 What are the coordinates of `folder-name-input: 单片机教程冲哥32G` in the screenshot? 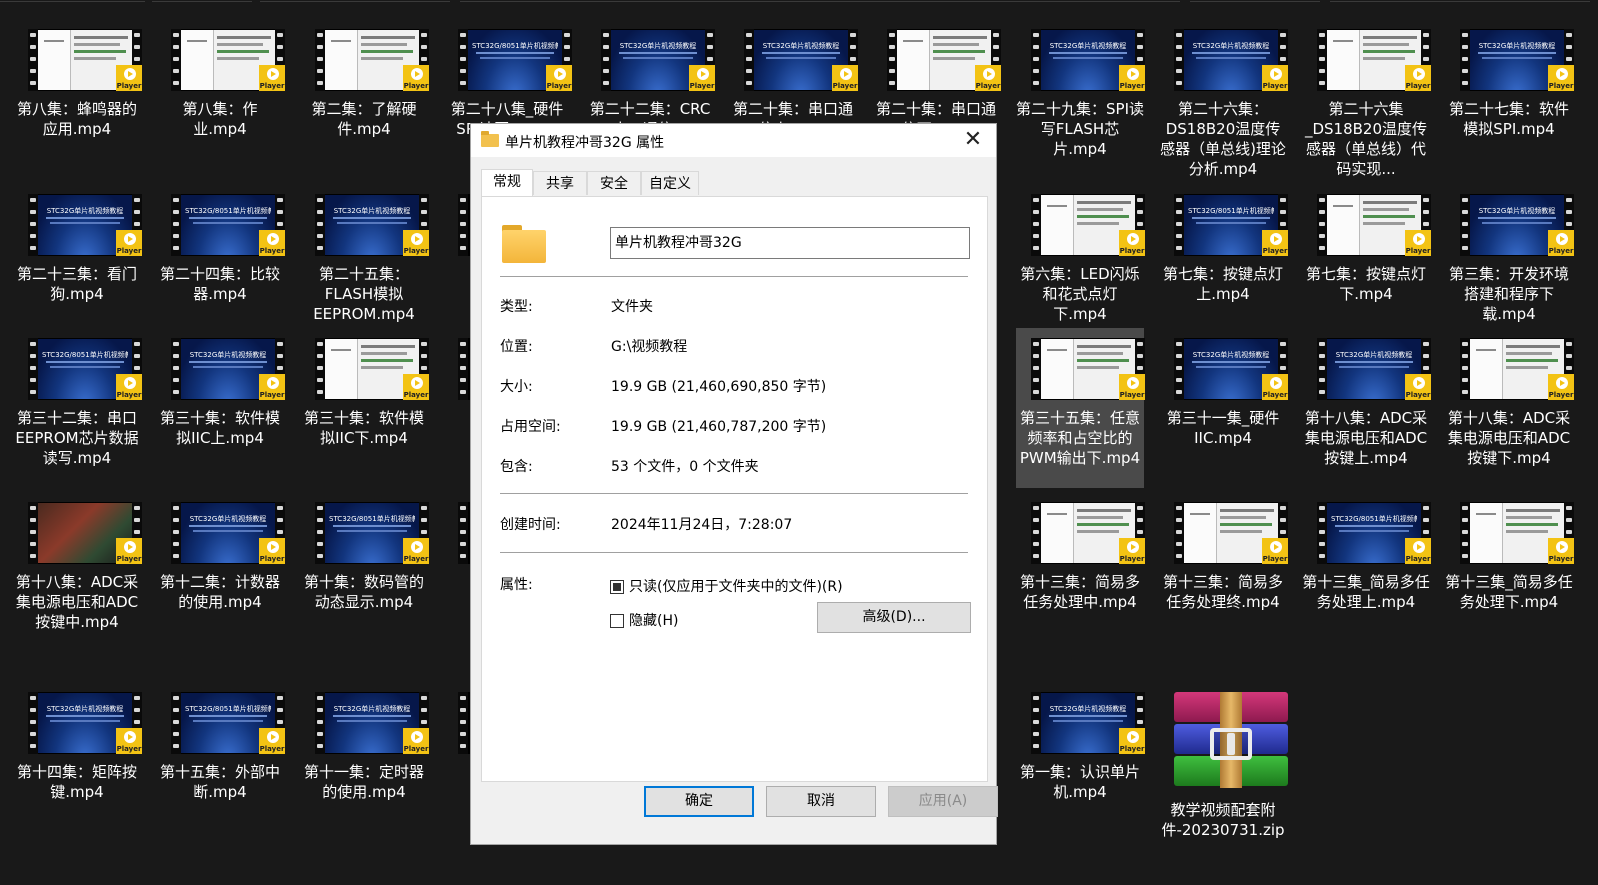 It's located at (790, 243).